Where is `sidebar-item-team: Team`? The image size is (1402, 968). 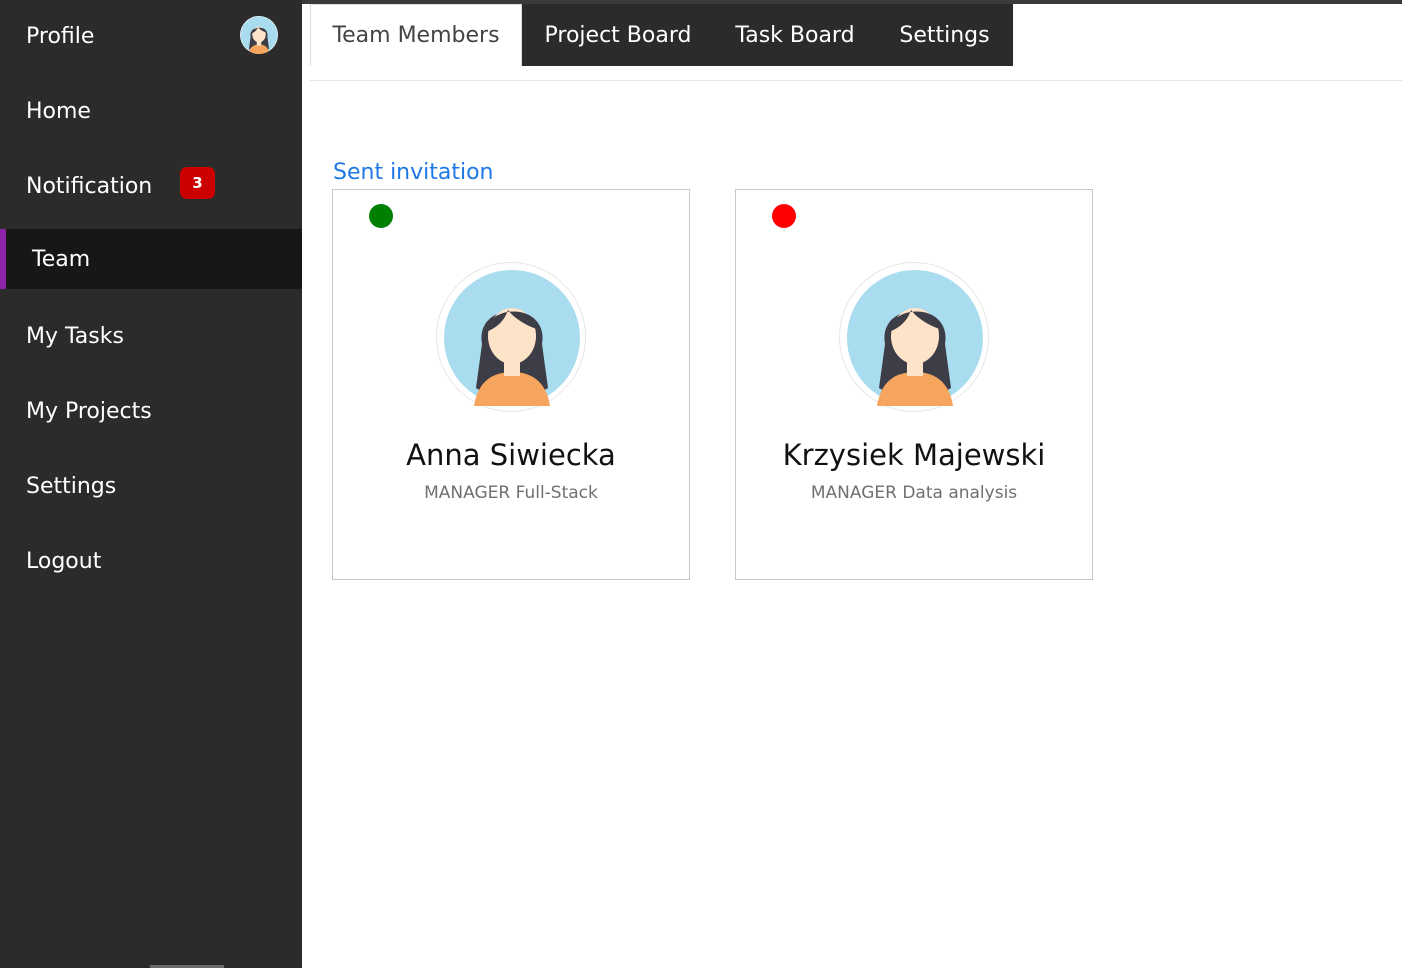 sidebar-item-team: Team is located at coordinates (151, 259).